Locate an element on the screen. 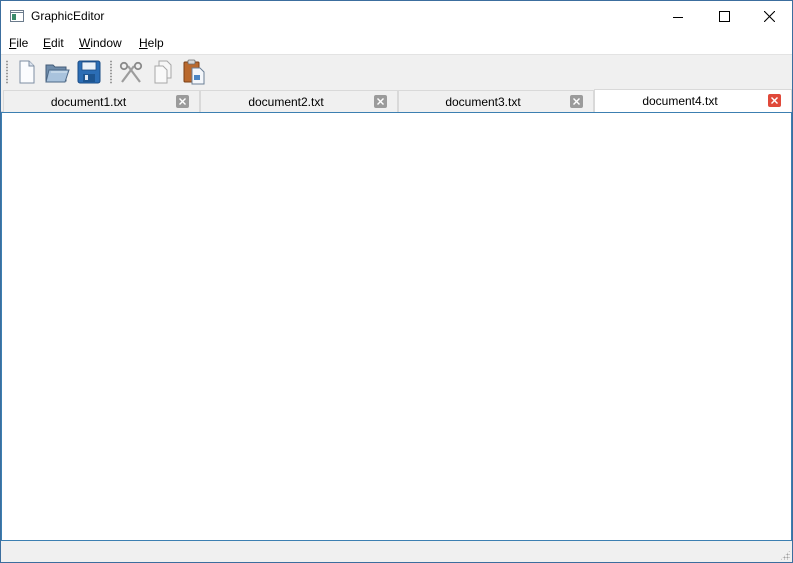 Image resolution: width=793 pixels, height=563 pixels. new-document-icon is located at coordinates (27, 72).